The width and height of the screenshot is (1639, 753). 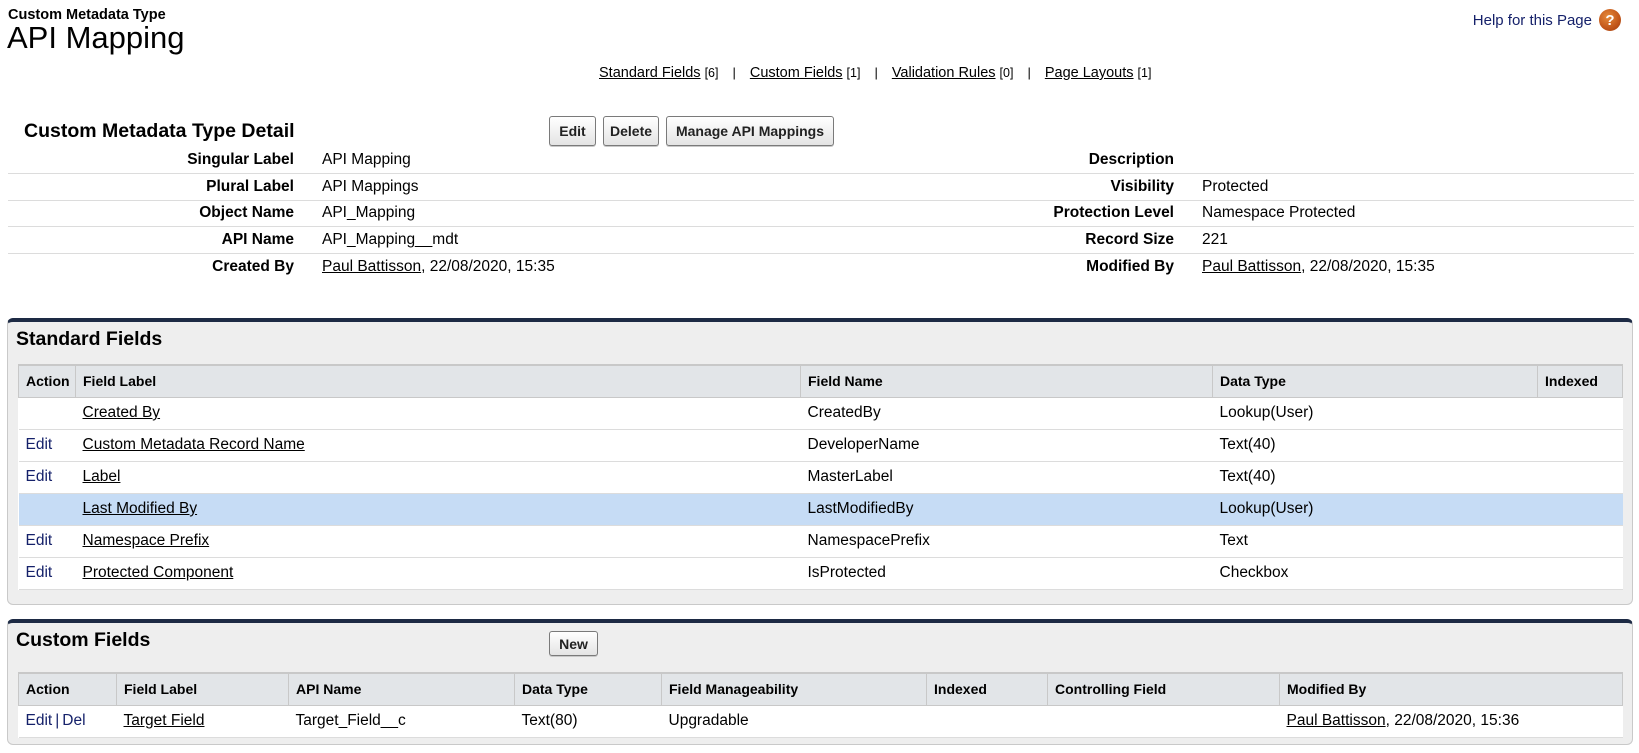 I want to click on column-header-controlling-field: Controlling Field, so click(x=1163, y=689).